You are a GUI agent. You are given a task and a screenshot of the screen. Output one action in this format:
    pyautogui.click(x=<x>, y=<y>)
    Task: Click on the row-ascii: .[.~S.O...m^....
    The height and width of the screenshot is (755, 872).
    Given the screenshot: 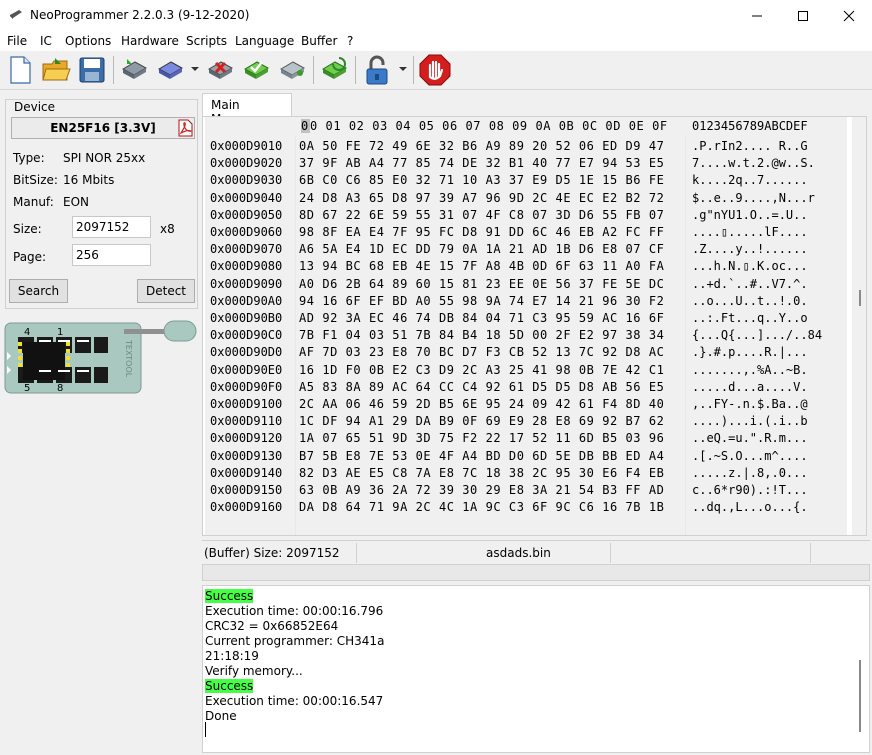 What is the action you would take?
    pyautogui.click(x=750, y=456)
    